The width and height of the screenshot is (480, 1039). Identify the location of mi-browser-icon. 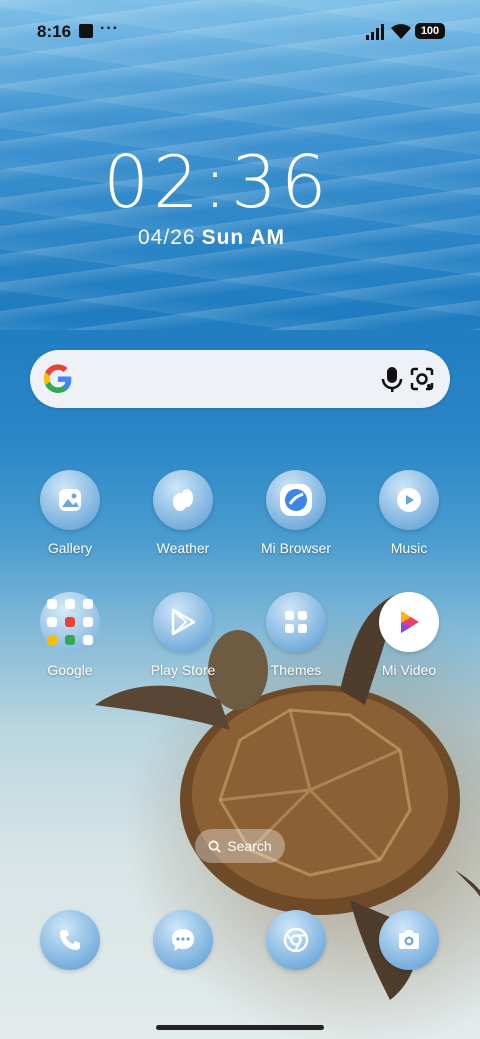
(296, 500).